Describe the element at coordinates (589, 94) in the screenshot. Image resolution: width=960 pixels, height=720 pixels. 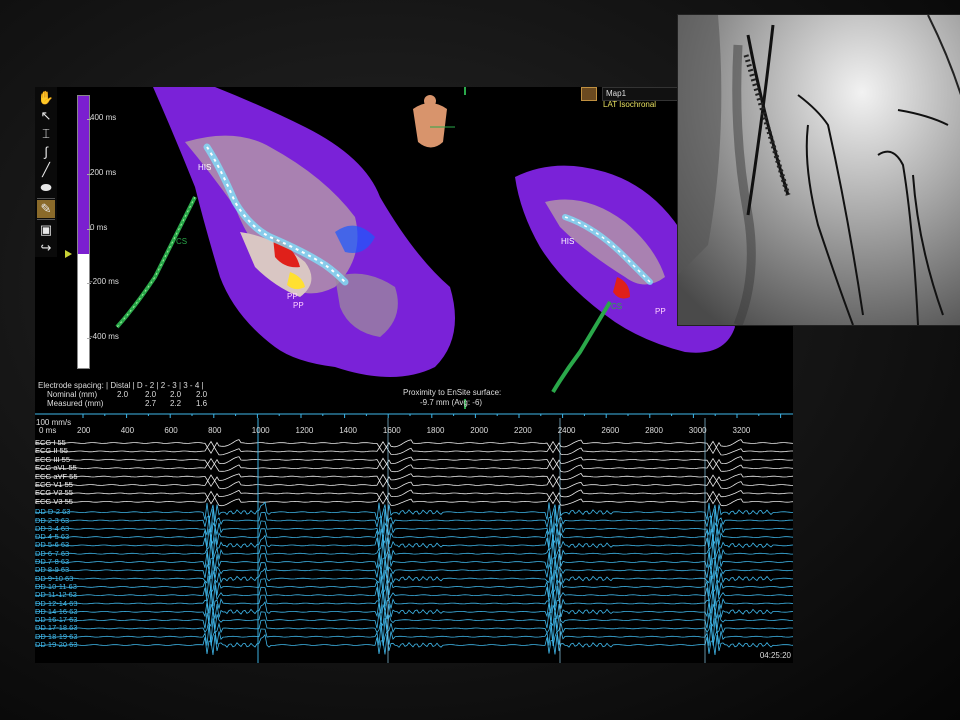
I see `map-thumbnail-icon` at that location.